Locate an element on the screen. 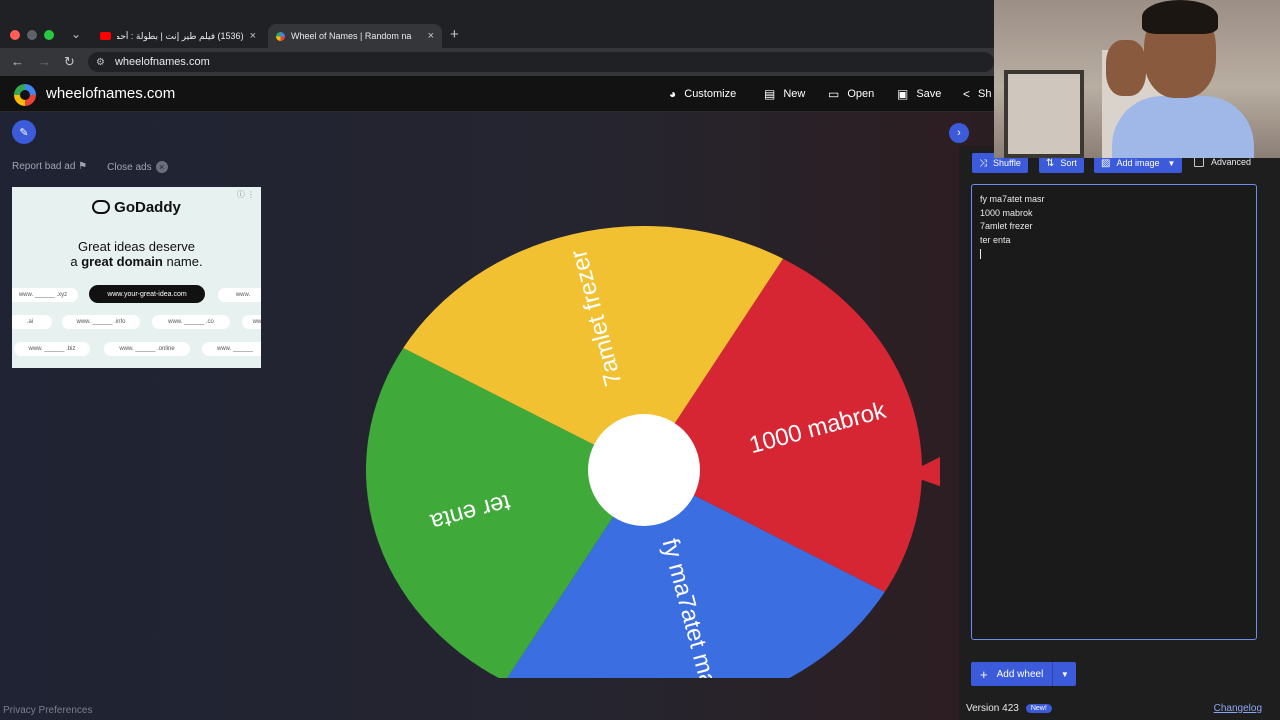 The image size is (1280, 720). changelog-link: Changelog is located at coordinates (1238, 708).